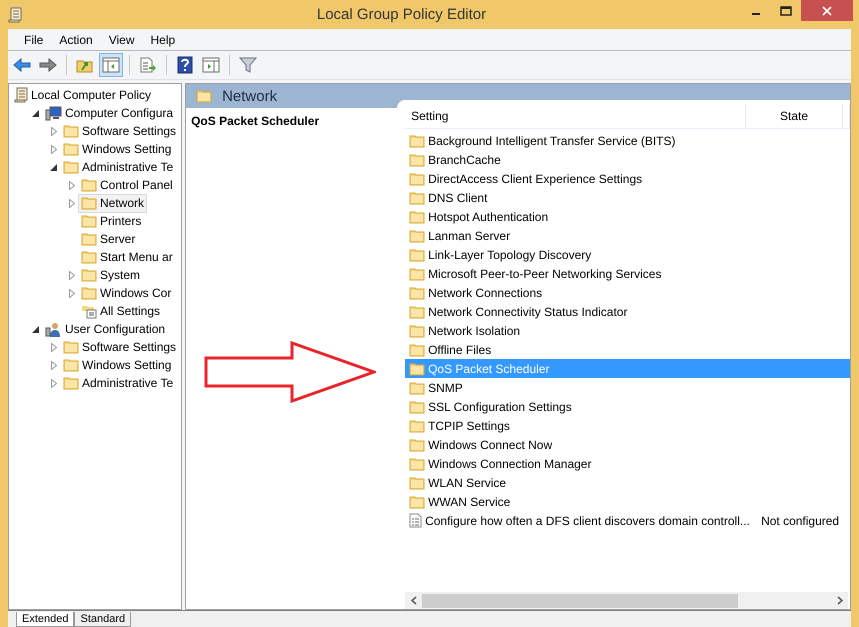 The image size is (859, 627). What do you see at coordinates (627, 501) in the screenshot?
I see `list-row: WWAN Service` at bounding box center [627, 501].